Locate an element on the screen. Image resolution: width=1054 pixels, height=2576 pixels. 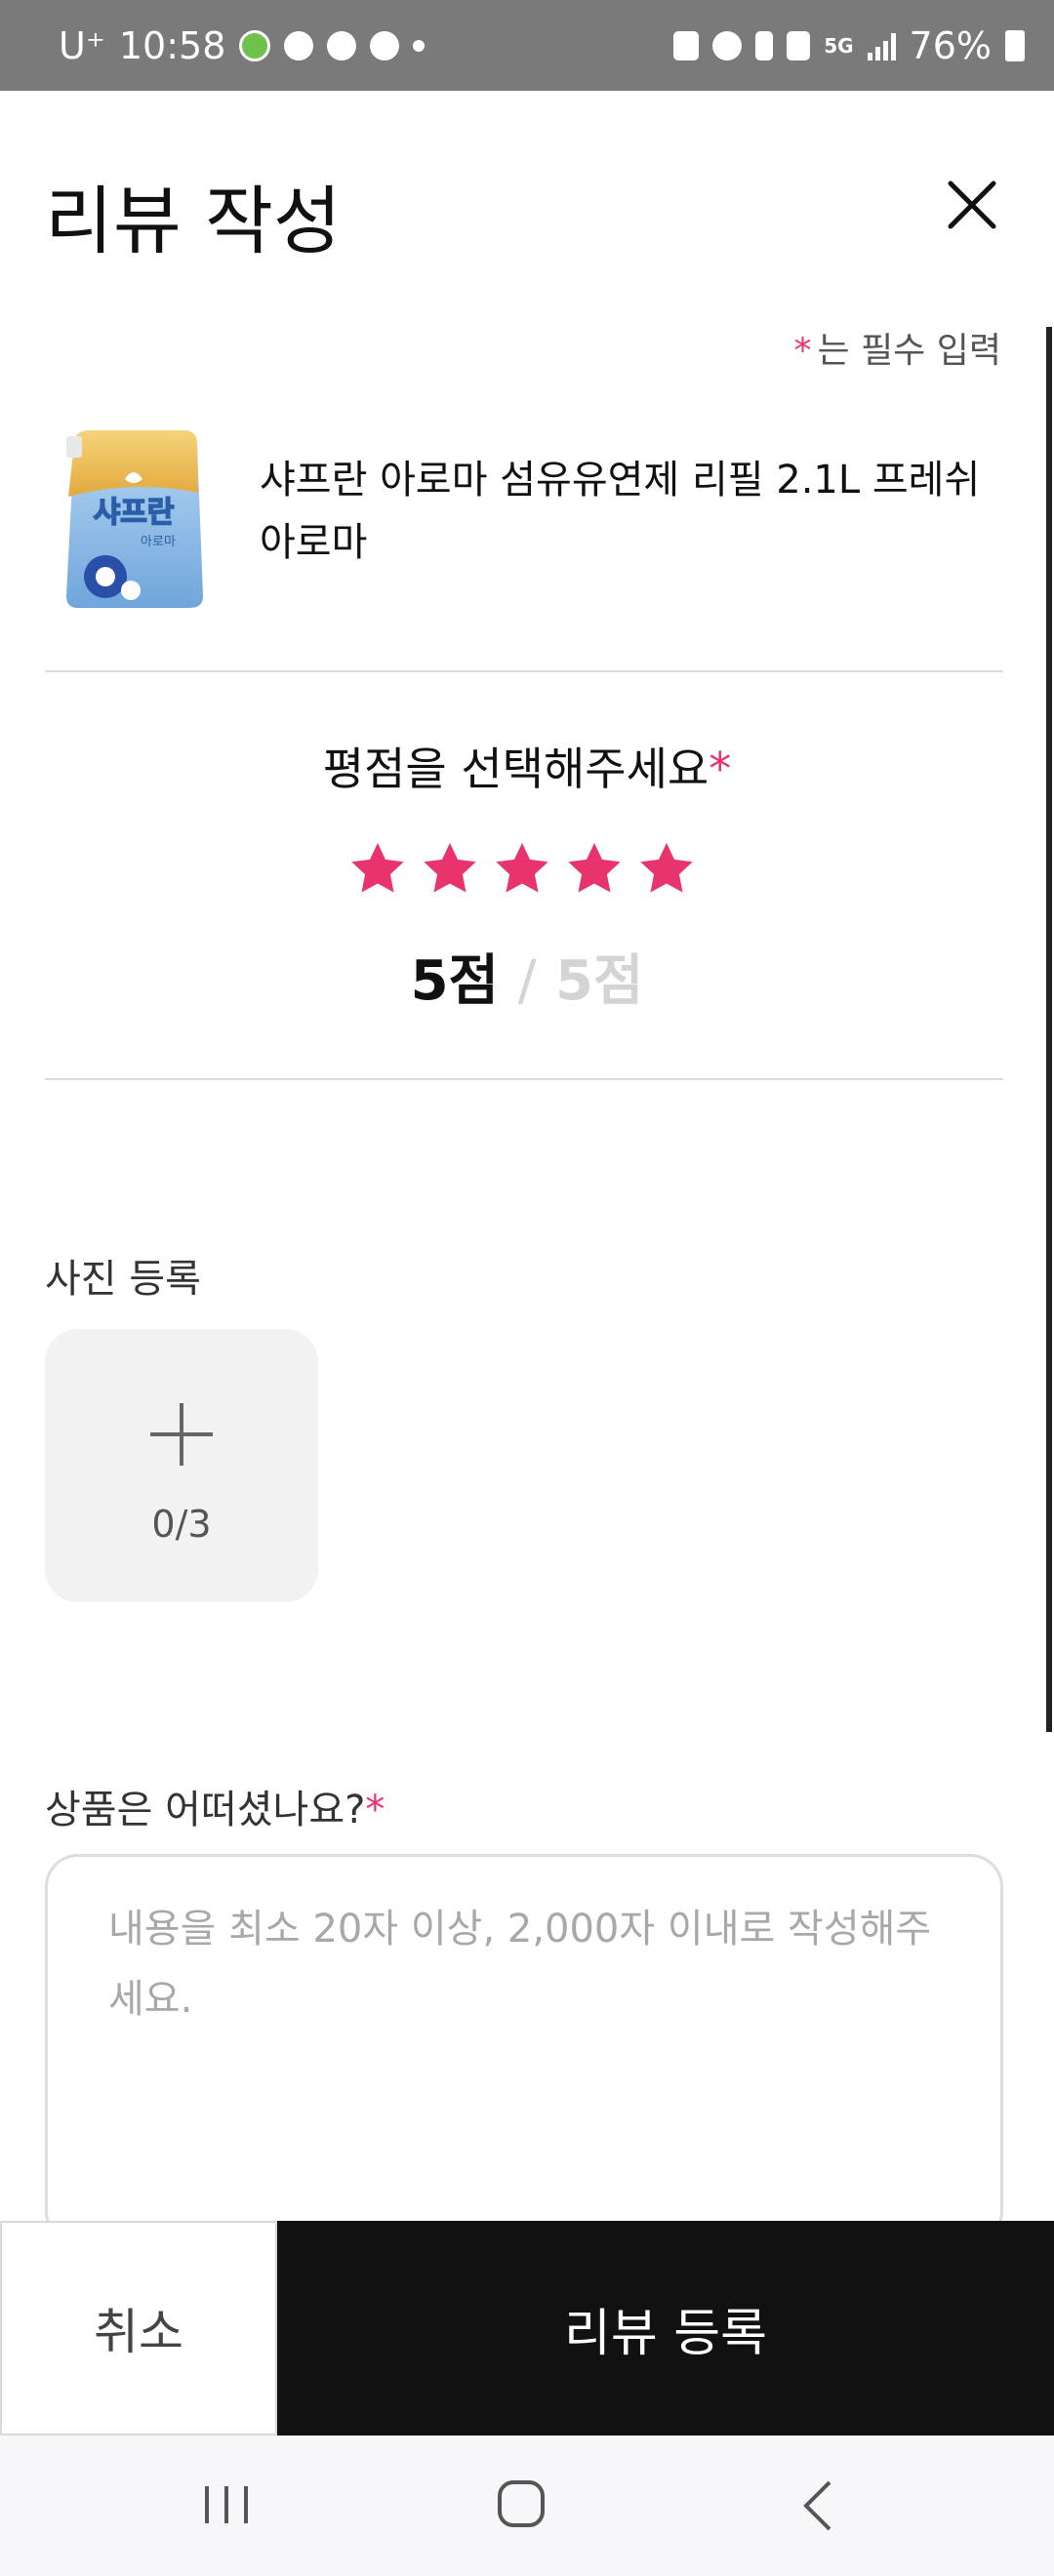
app-notification-icon is located at coordinates (255, 45).